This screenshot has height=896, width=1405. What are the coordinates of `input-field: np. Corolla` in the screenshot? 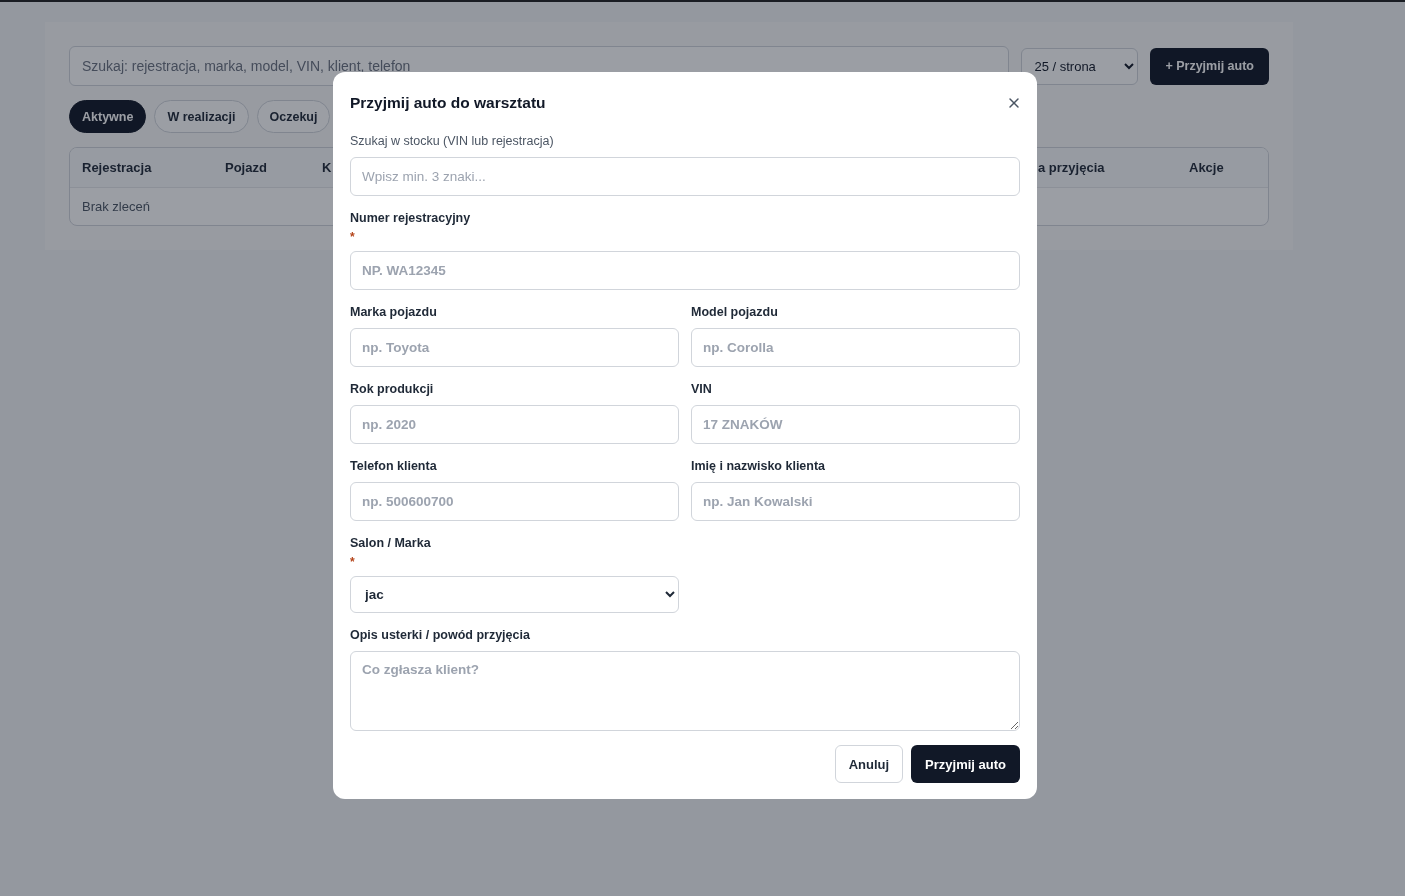 It's located at (855, 347).